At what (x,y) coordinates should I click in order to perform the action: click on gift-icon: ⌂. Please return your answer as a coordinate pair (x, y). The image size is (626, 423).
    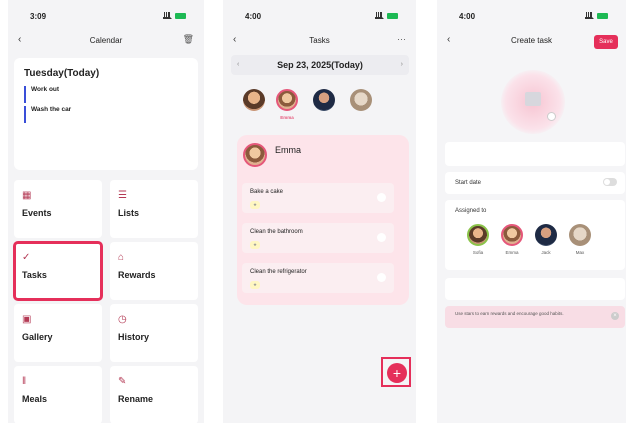
    Looking at the image, I should click on (121, 257).